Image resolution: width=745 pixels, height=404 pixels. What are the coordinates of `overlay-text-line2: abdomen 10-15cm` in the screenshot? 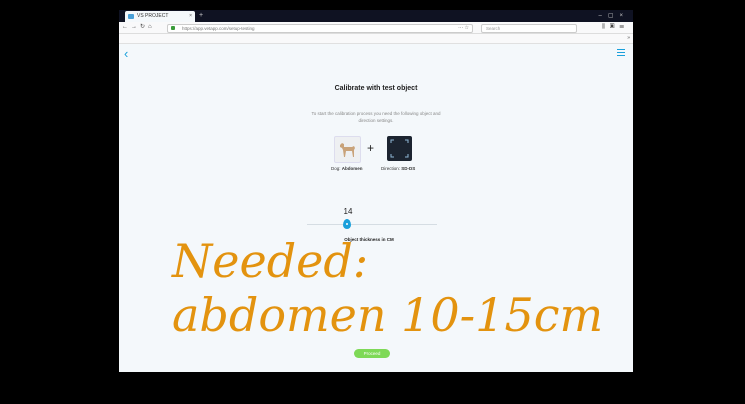 It's located at (388, 315).